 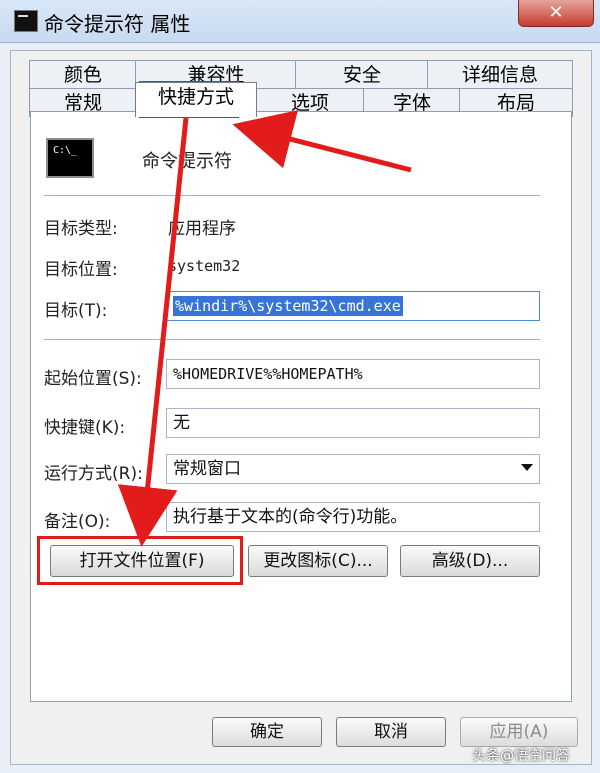 I want to click on cancel-button: 取消, so click(x=391, y=732).